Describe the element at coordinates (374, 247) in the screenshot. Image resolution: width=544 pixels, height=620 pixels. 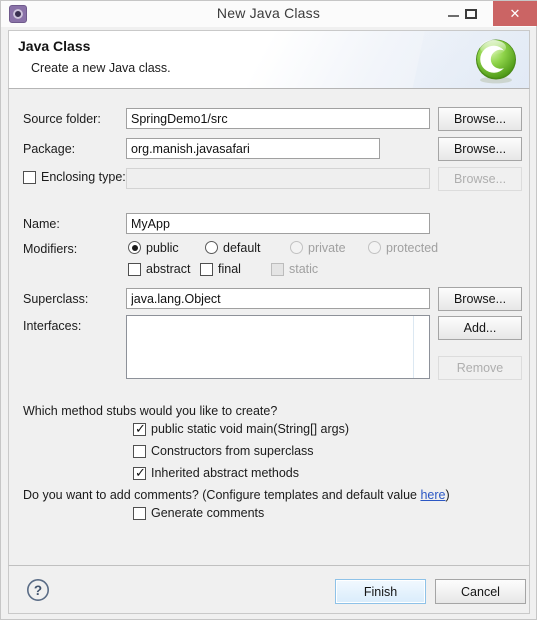
I see `modifier-radio-protected` at that location.